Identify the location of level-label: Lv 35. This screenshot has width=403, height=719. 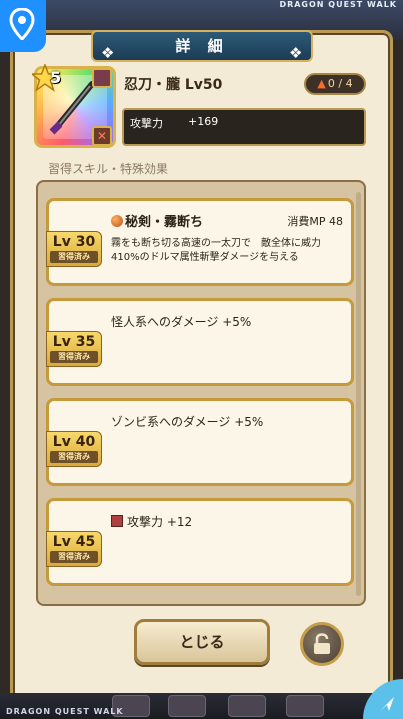
(74, 342).